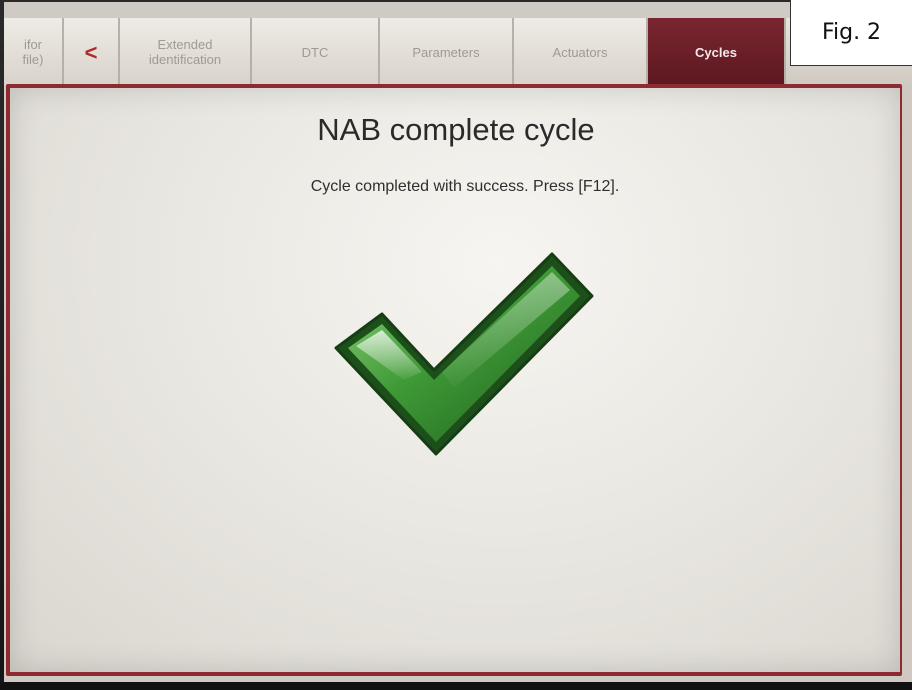 Image resolution: width=912 pixels, height=690 pixels. I want to click on tab-parameters: Parameters, so click(447, 52).